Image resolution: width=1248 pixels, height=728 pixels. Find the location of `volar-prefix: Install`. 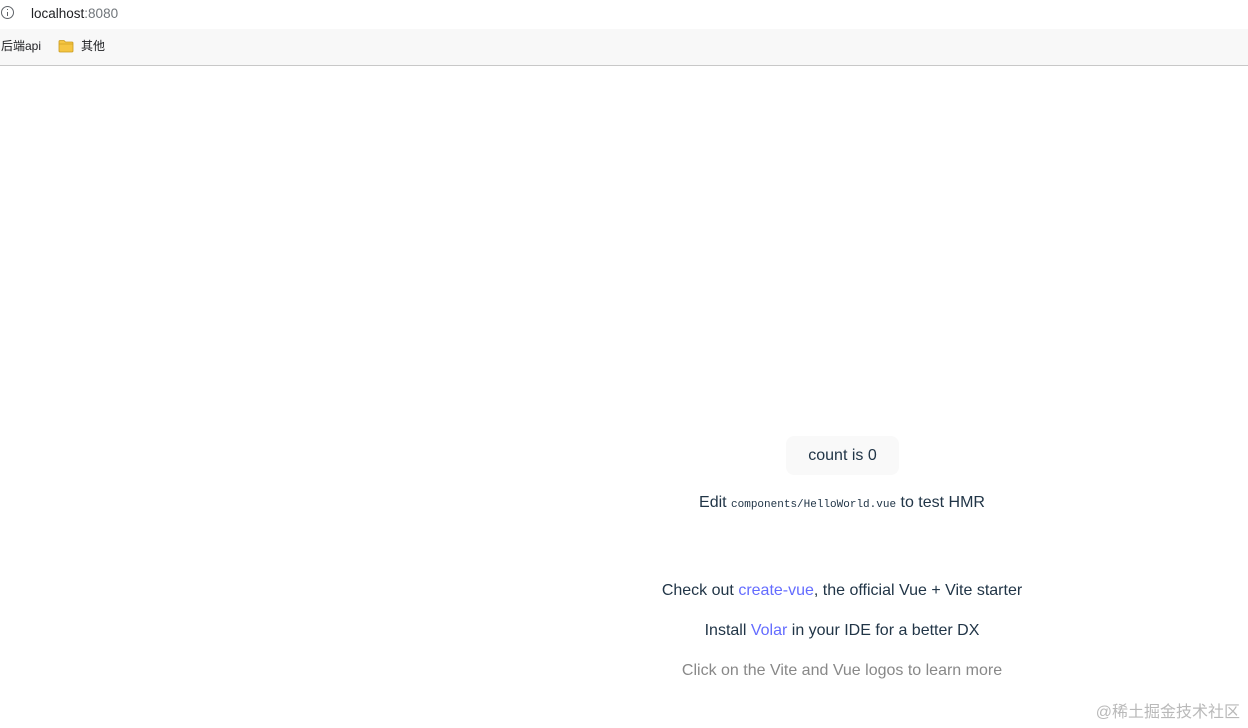

volar-prefix: Install is located at coordinates (727, 630).